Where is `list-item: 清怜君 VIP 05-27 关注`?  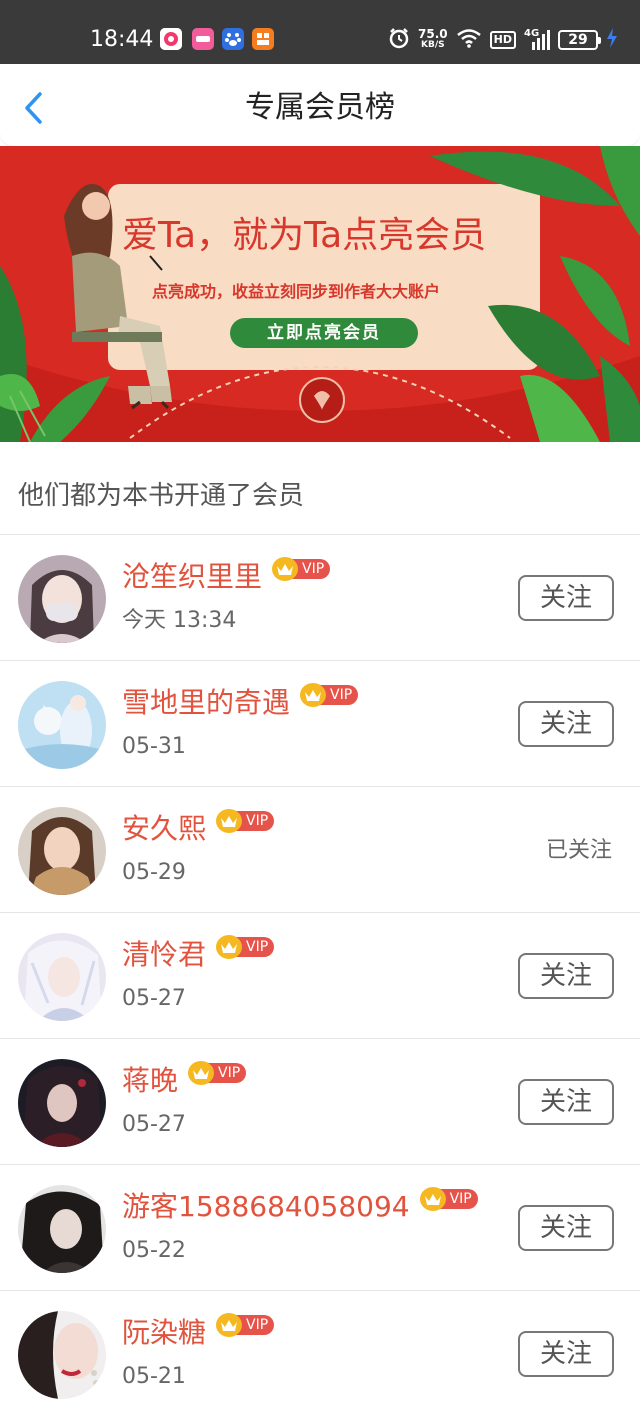 list-item: 清怜君 VIP 05-27 关注 is located at coordinates (320, 975).